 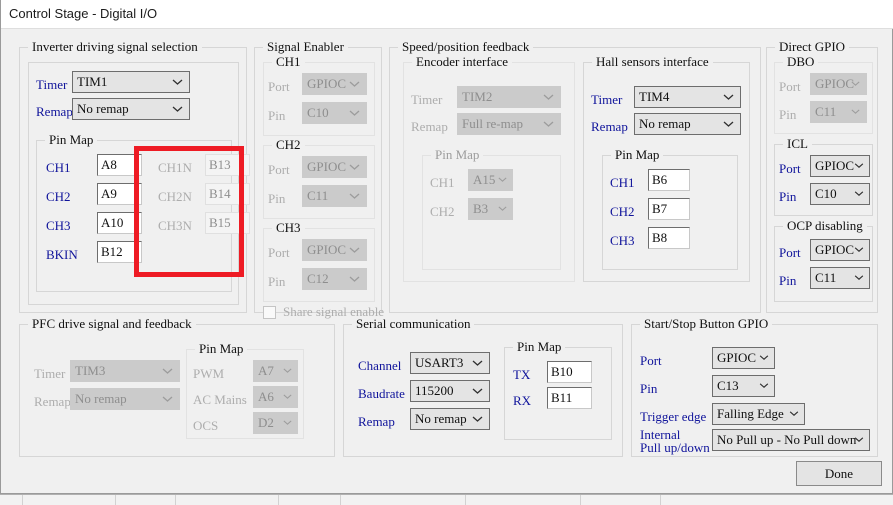 What do you see at coordinates (109, 164) in the screenshot?
I see `inverter-pin-value-ch1: A8` at bounding box center [109, 164].